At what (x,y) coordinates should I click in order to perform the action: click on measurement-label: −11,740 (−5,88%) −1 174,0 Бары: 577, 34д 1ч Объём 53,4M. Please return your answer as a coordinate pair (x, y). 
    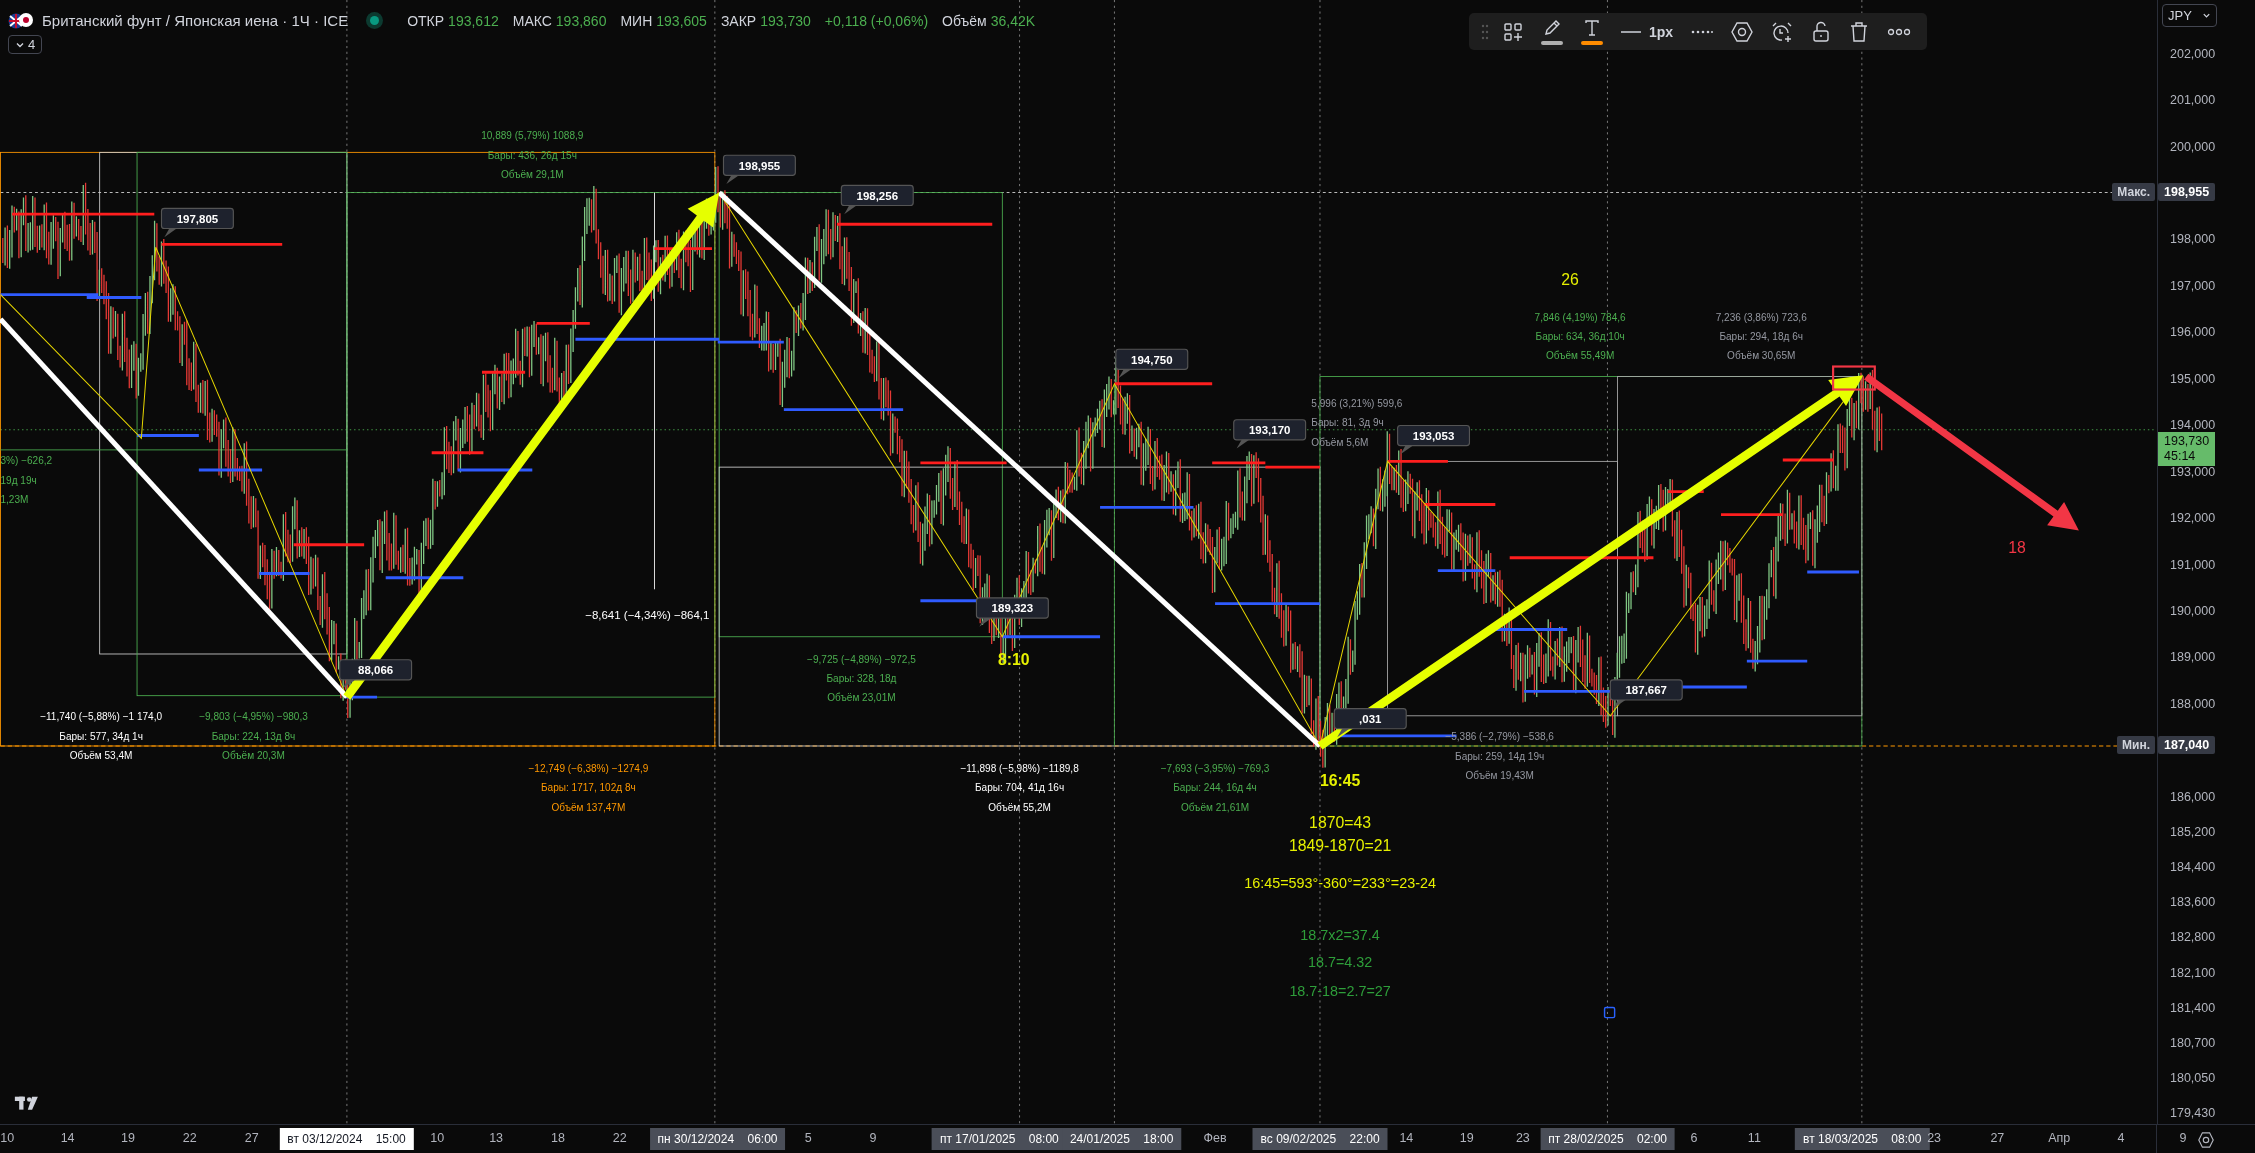
    Looking at the image, I should click on (101, 736).